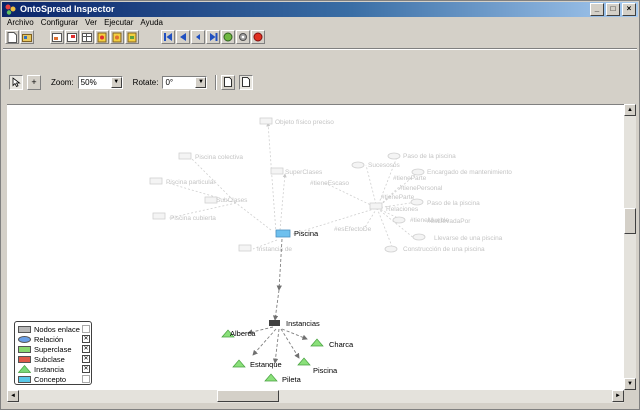 Image resolution: width=640 pixels, height=410 pixels. I want to click on legend-row-nodos-enlace: Nodos enlace, so click(54, 329).